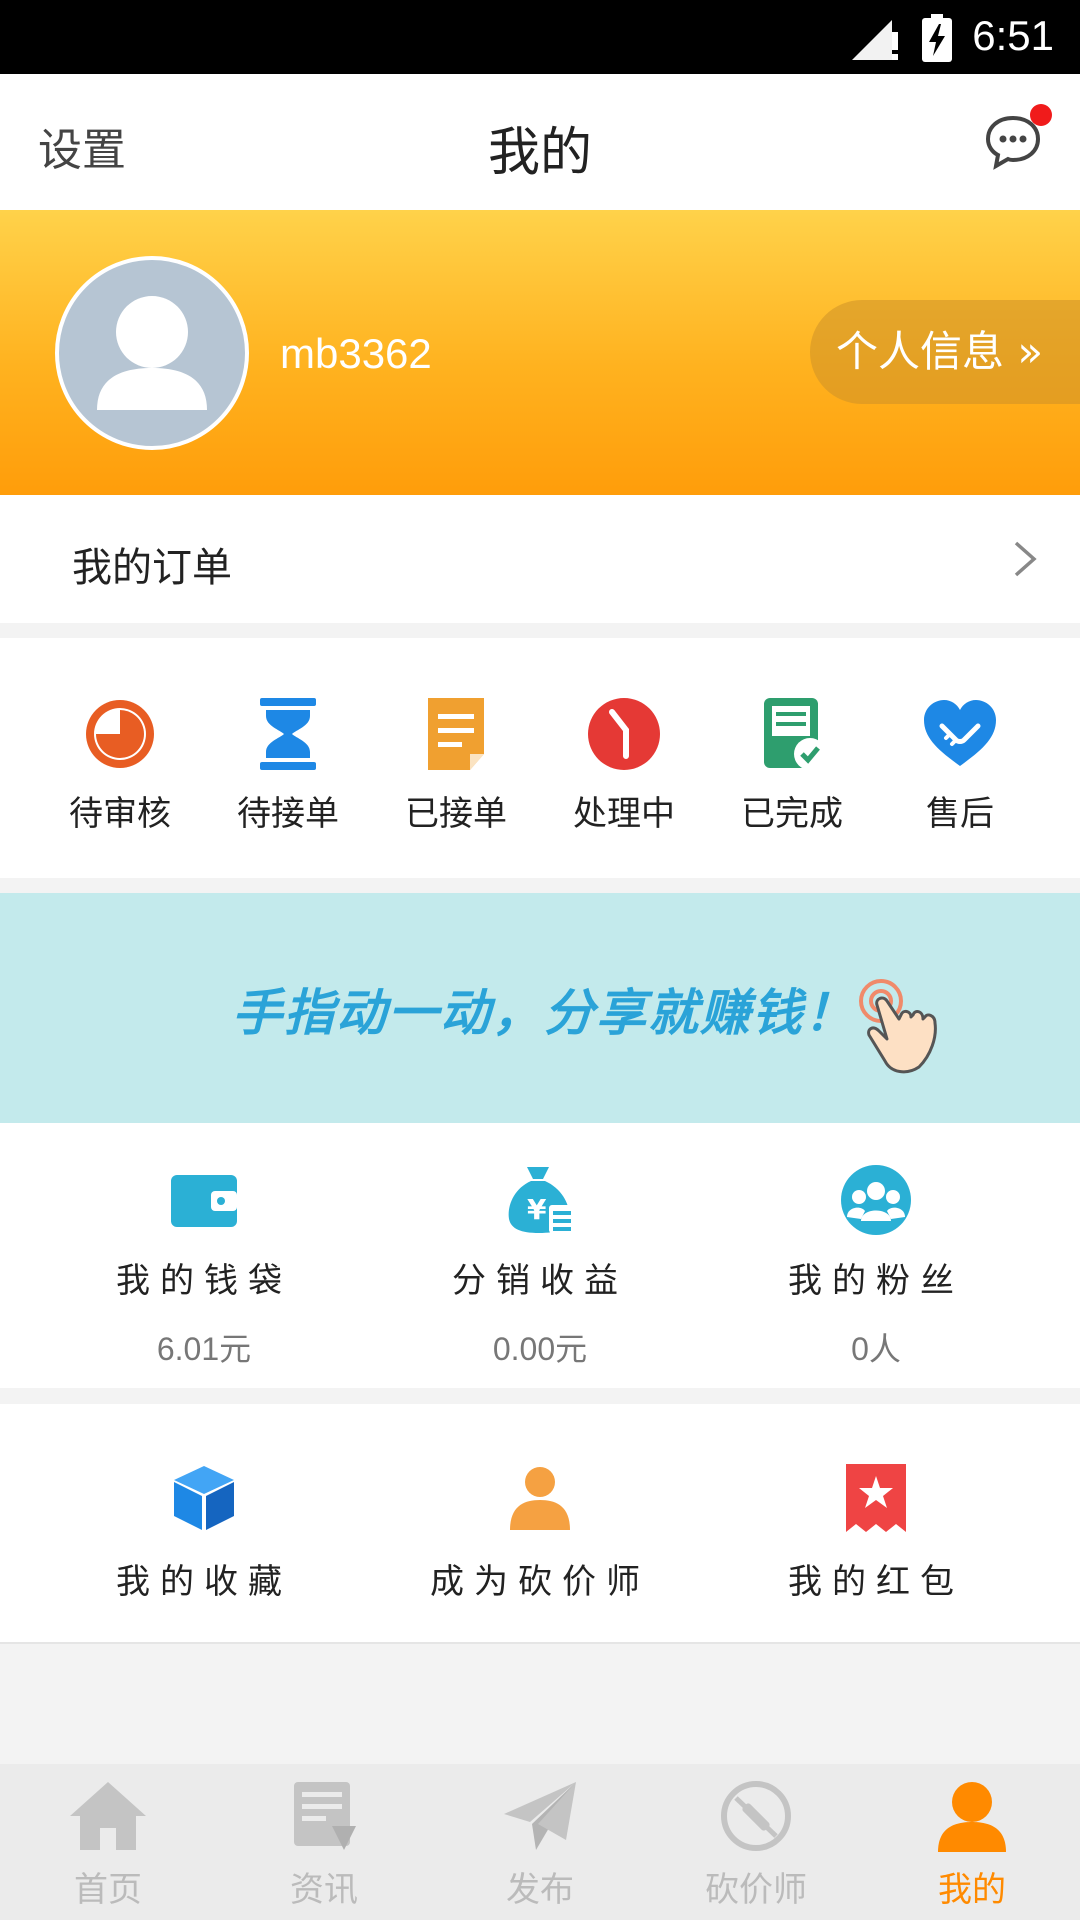 The image size is (1080, 1920). Describe the element at coordinates (288, 734) in the screenshot. I see `hourglass-icon` at that location.